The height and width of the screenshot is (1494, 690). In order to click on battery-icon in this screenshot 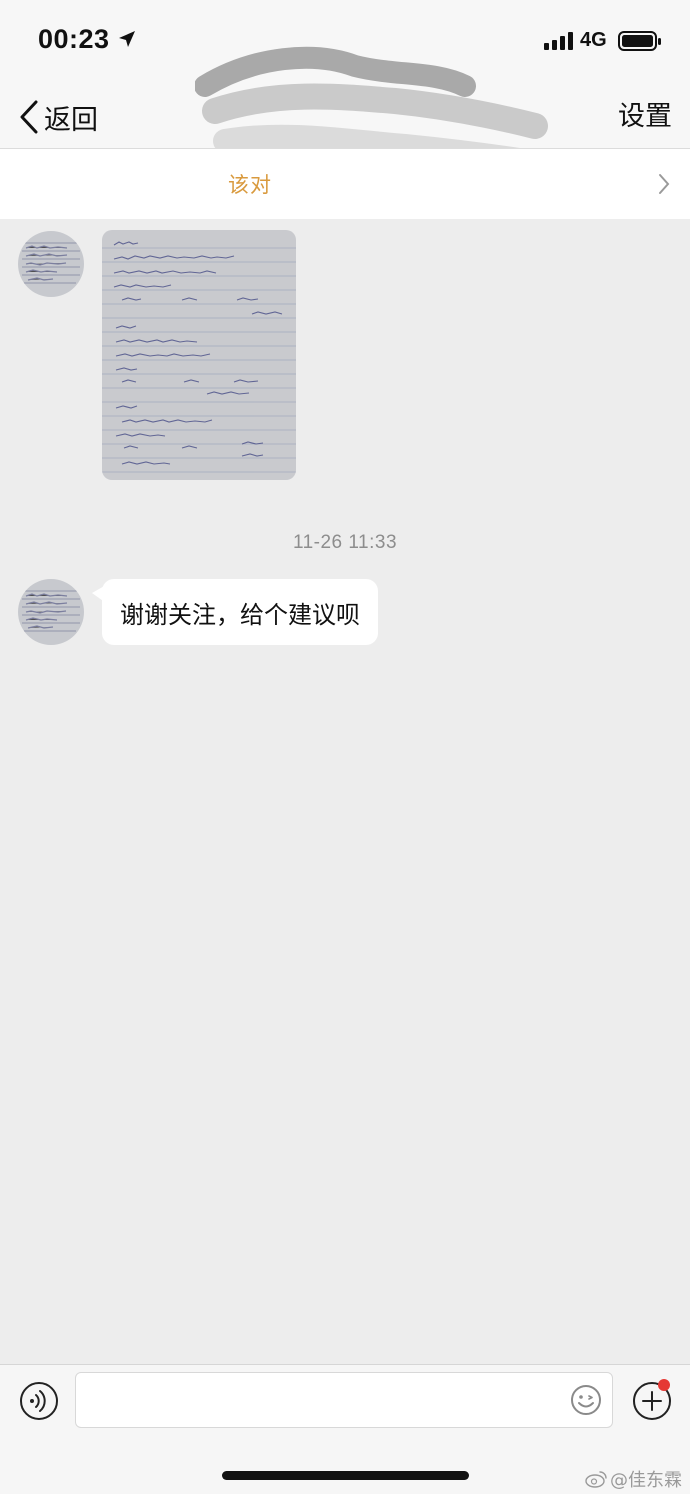, I will do `click(639, 41)`.